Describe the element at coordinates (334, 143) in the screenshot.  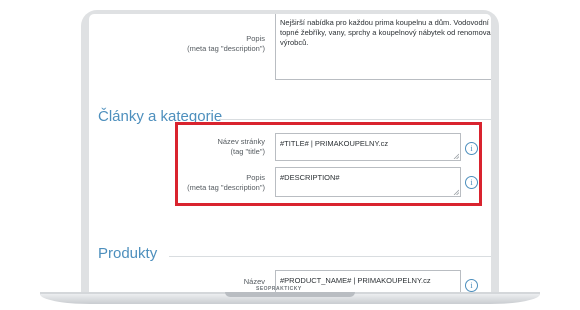
I see `page-name-value: #TITLE# | PRIMAKOUPELNY.cz` at that location.